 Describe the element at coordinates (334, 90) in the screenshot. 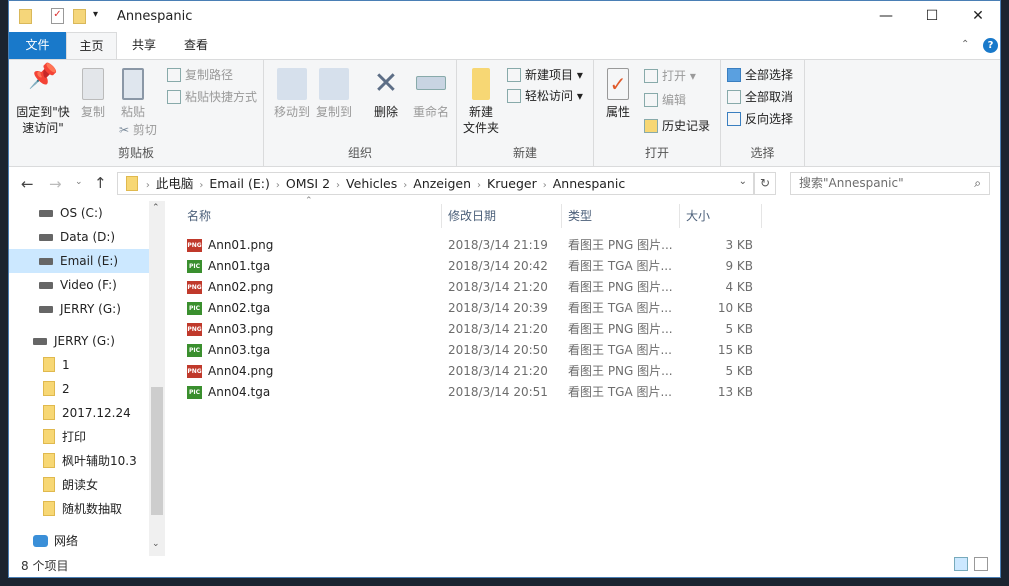

I see `copy-to-button: 复制到` at that location.